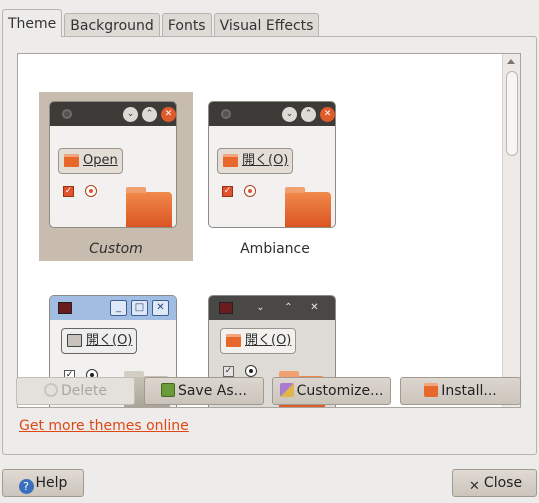  What do you see at coordinates (167, 390) in the screenshot?
I see `save-icon` at bounding box center [167, 390].